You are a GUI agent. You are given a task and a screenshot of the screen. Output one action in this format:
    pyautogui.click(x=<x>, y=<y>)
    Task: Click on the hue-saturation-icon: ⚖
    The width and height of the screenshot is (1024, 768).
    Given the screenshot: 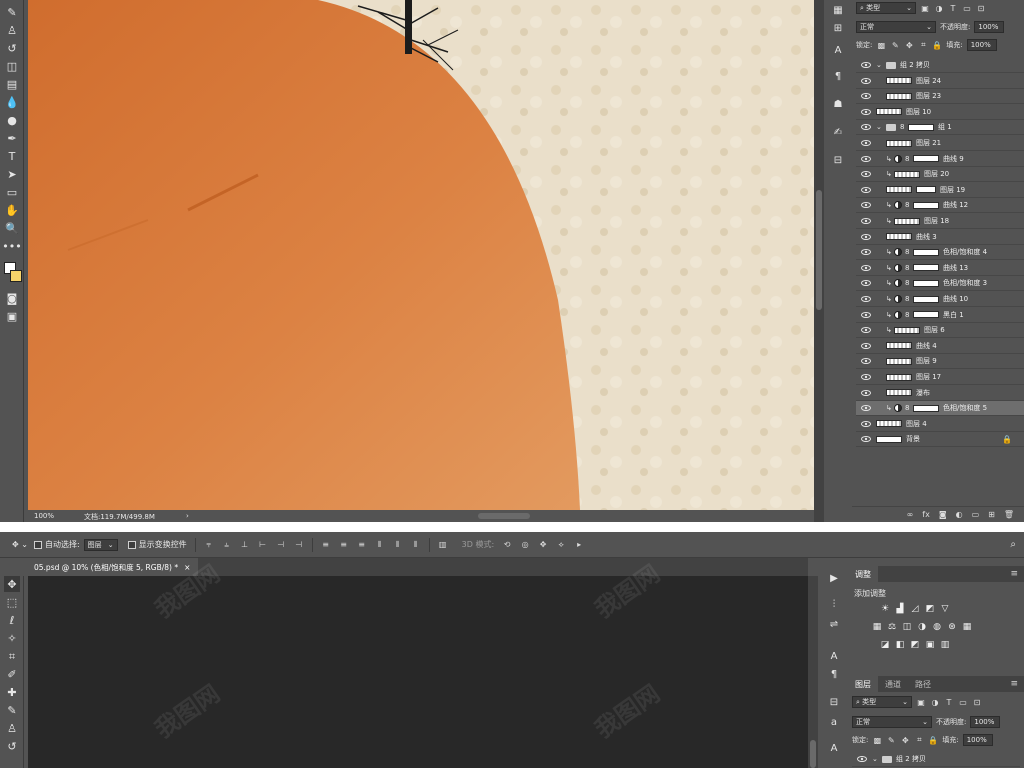 What is the action you would take?
    pyautogui.click(x=892, y=627)
    